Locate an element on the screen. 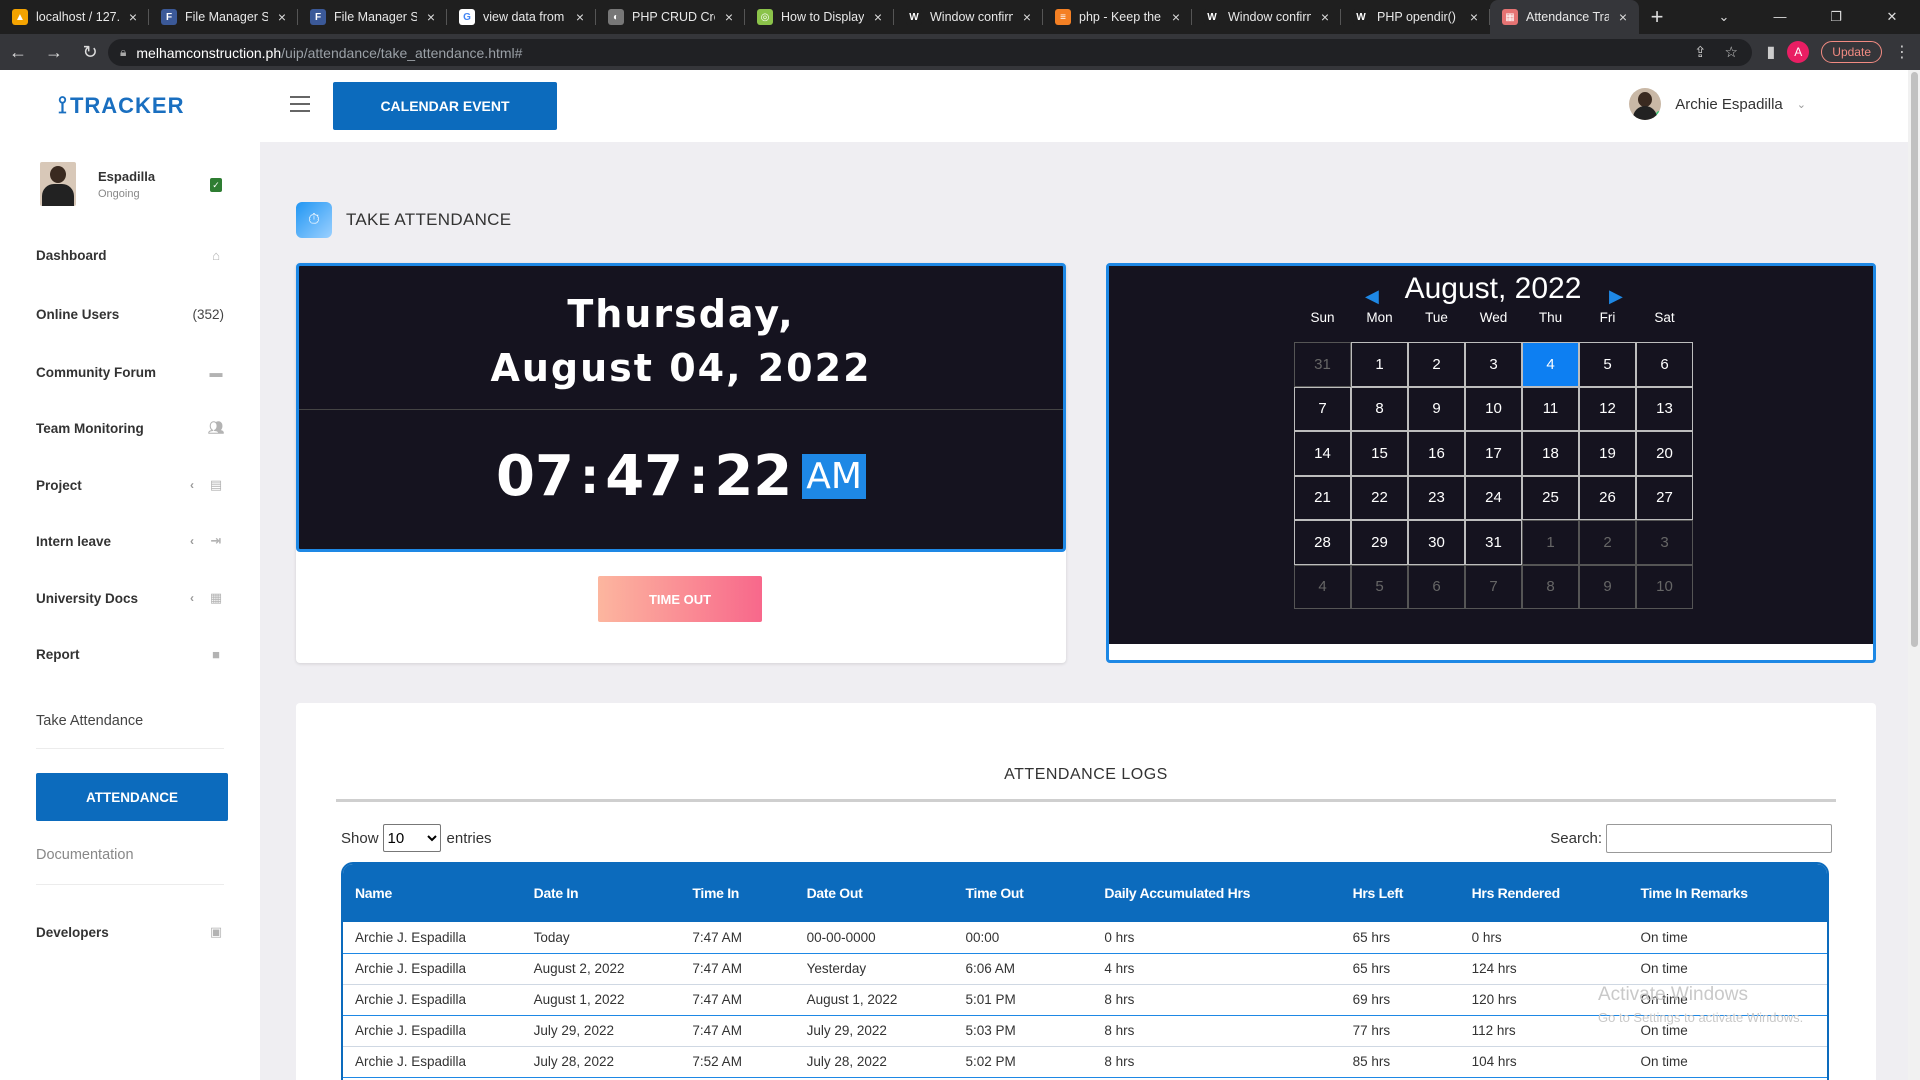  calendar-day: 18 is located at coordinates (1550, 453).